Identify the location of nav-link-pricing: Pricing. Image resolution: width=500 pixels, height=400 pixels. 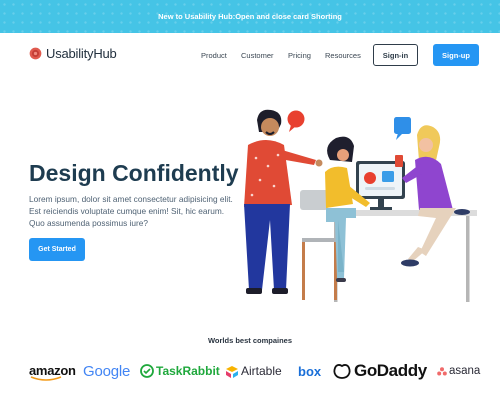
(299, 55).